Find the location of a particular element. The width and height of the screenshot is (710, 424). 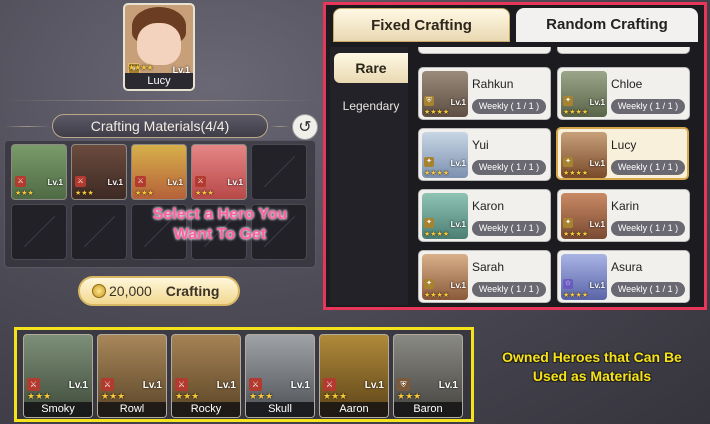

craft-label: Crafting is located at coordinates (192, 291).